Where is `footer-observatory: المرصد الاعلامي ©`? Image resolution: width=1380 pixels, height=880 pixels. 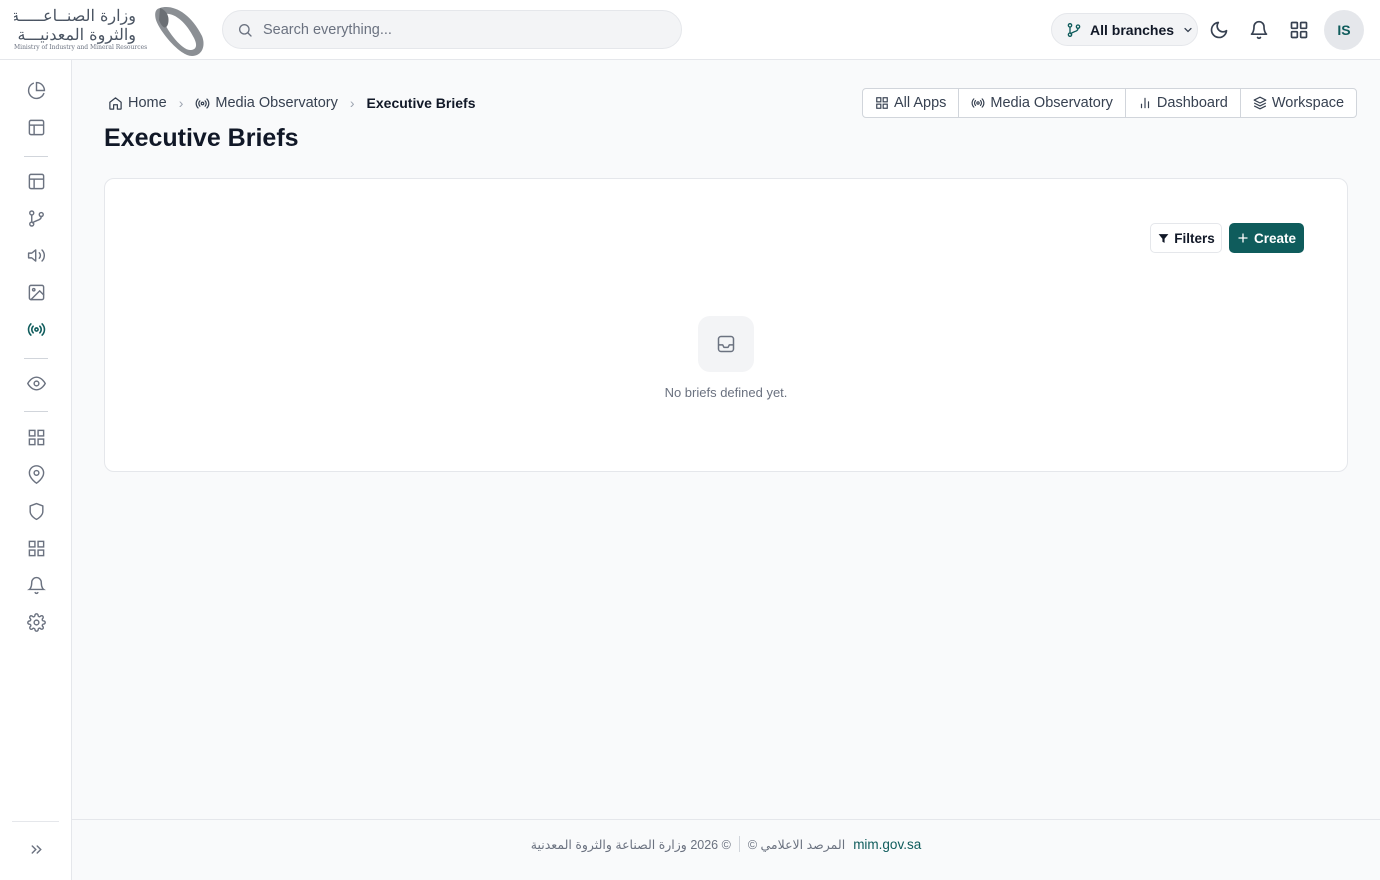
footer-observatory: المرصد الاعلامي © is located at coordinates (796, 844).